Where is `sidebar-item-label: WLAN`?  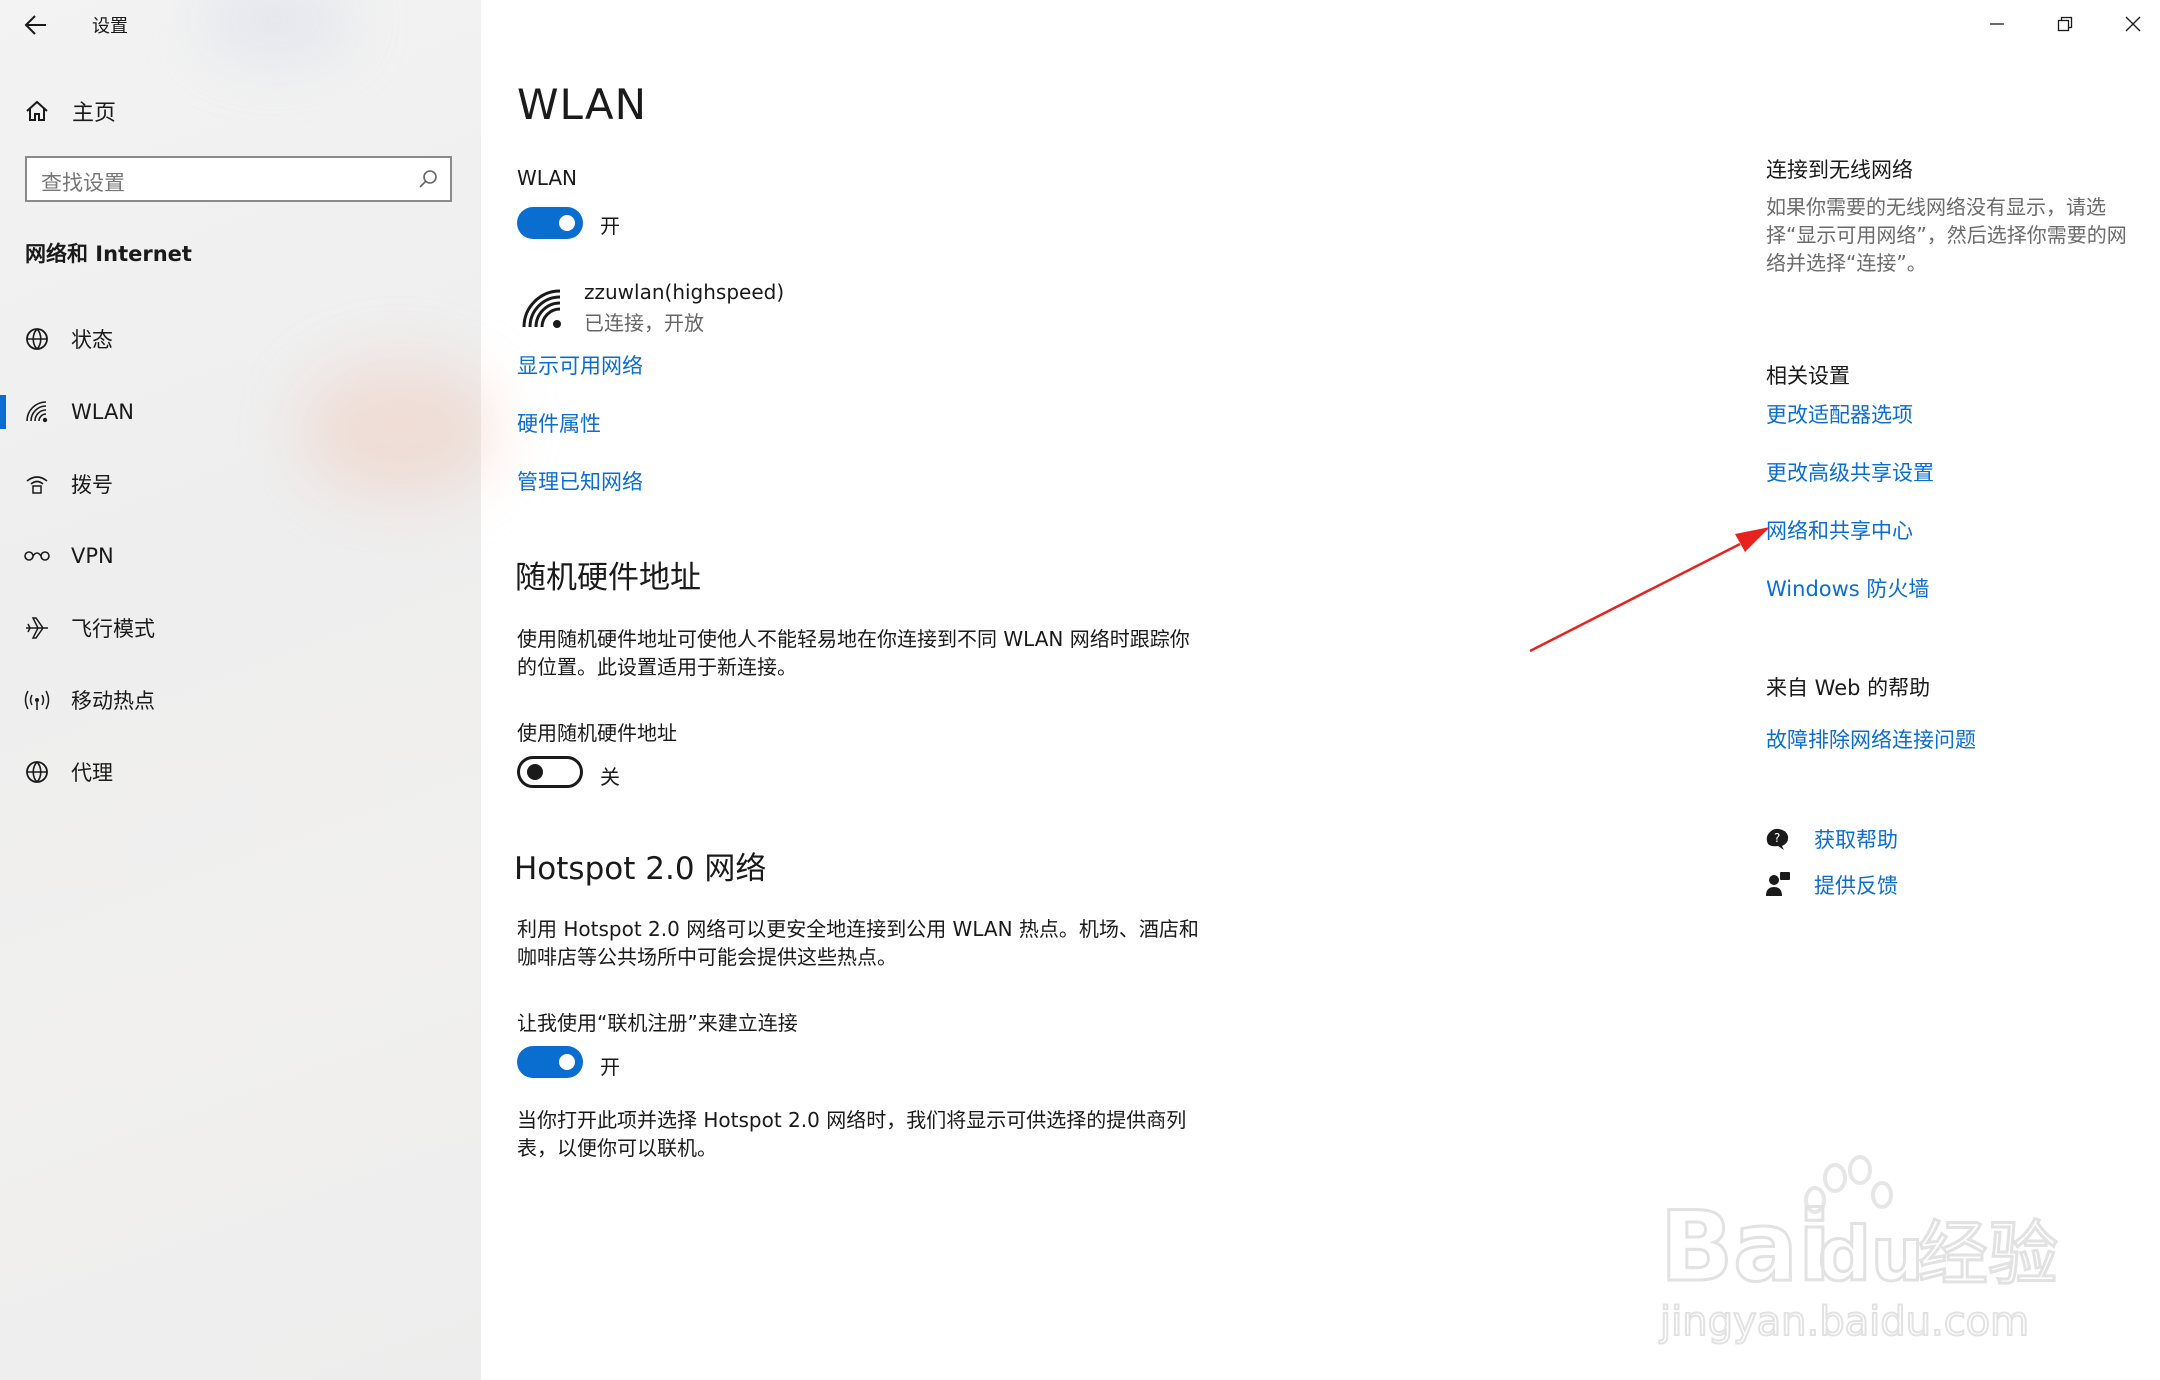
sidebar-item-label: WLAN is located at coordinates (103, 412).